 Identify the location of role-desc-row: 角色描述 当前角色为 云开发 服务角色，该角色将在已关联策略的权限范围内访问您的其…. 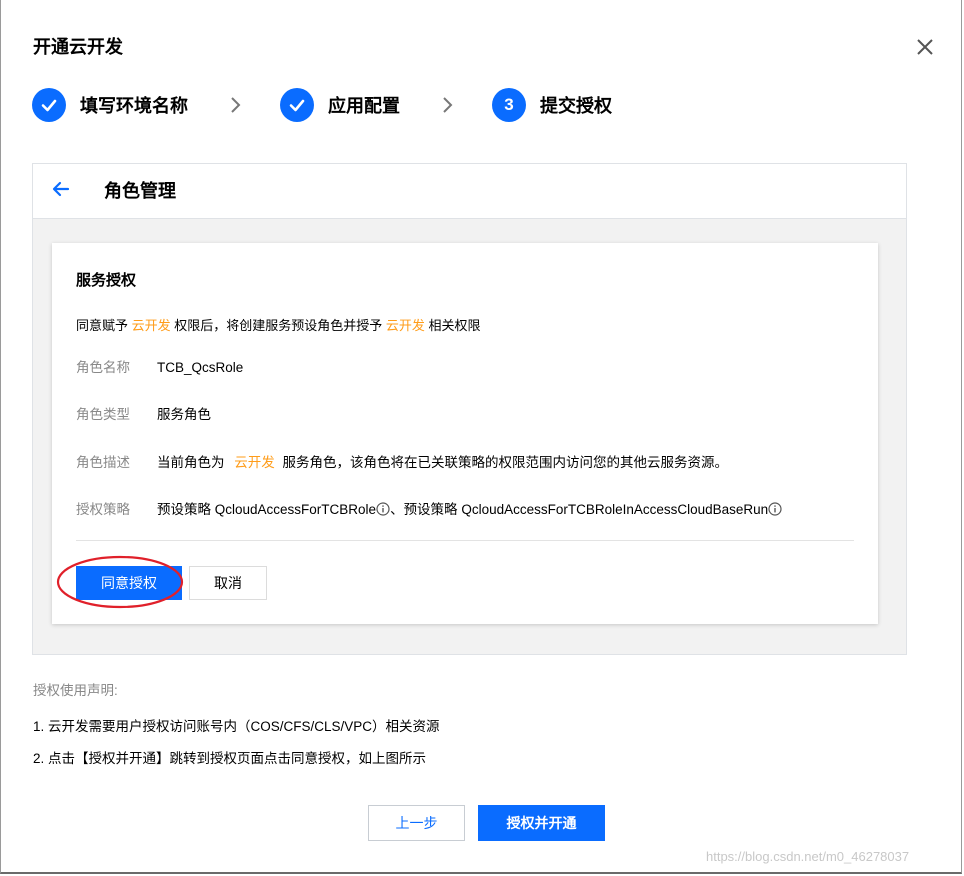
(402, 461).